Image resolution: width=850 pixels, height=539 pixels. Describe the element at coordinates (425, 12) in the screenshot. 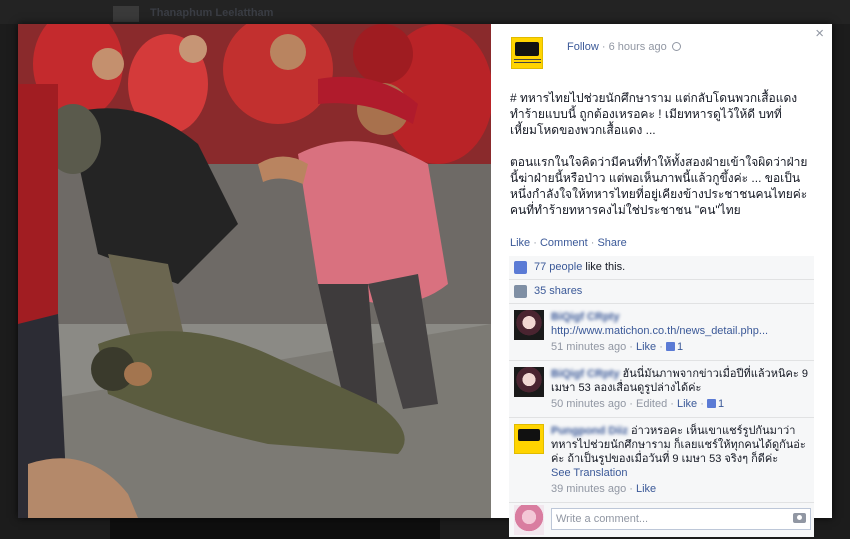

I see `background-feed-strip: Thanaphum Leelattham` at that location.